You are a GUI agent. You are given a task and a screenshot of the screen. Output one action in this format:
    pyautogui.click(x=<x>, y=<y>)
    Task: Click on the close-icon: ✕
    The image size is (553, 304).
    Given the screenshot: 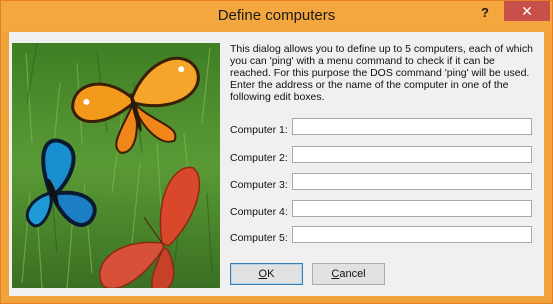 What is the action you would take?
    pyautogui.click(x=527, y=11)
    